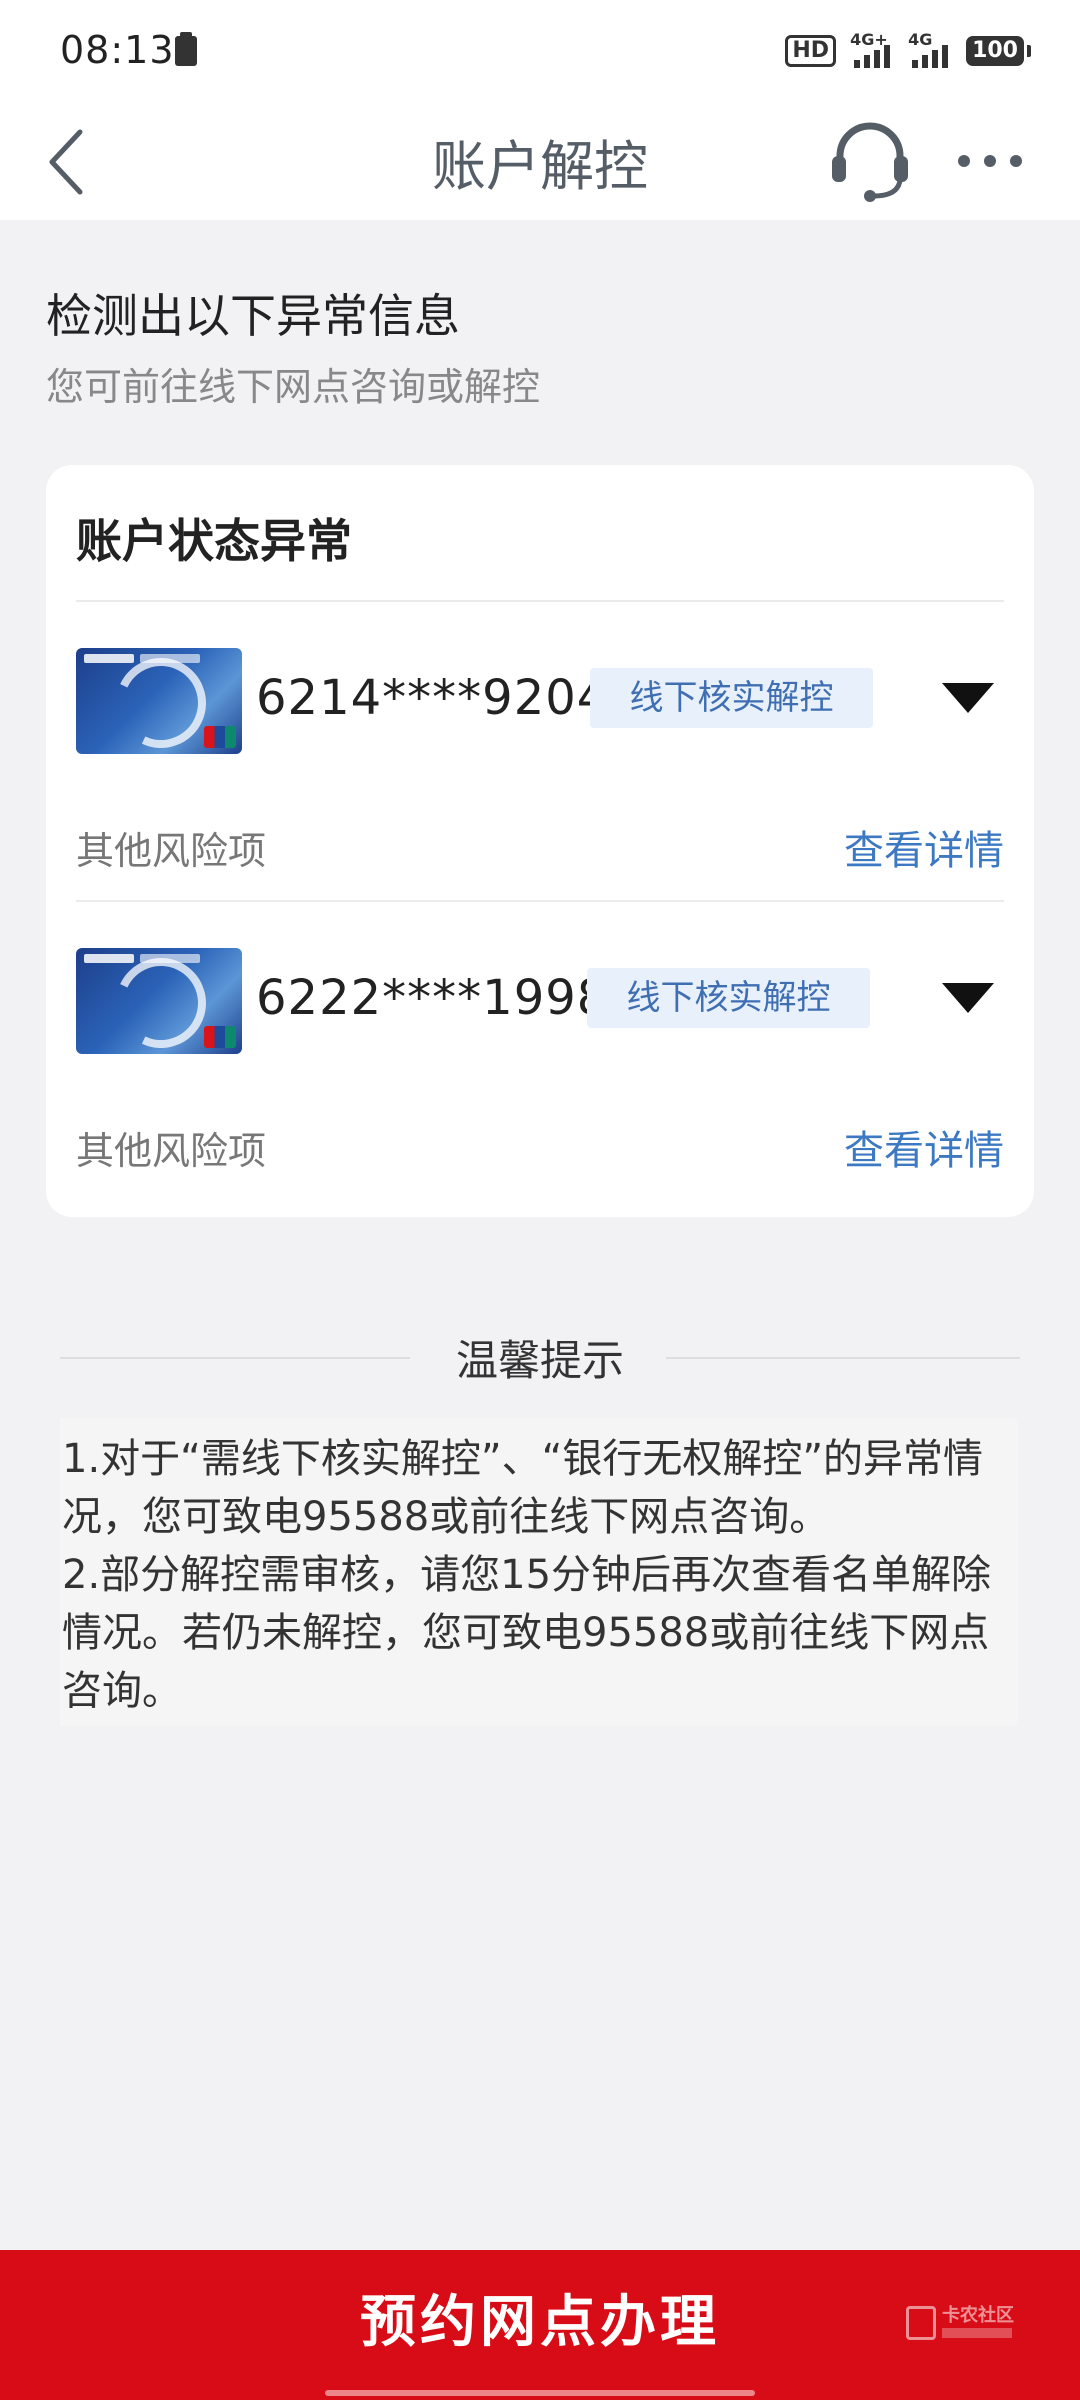 Image resolution: width=1080 pixels, height=2400 pixels. I want to click on clipboard-icon, so click(186, 49).